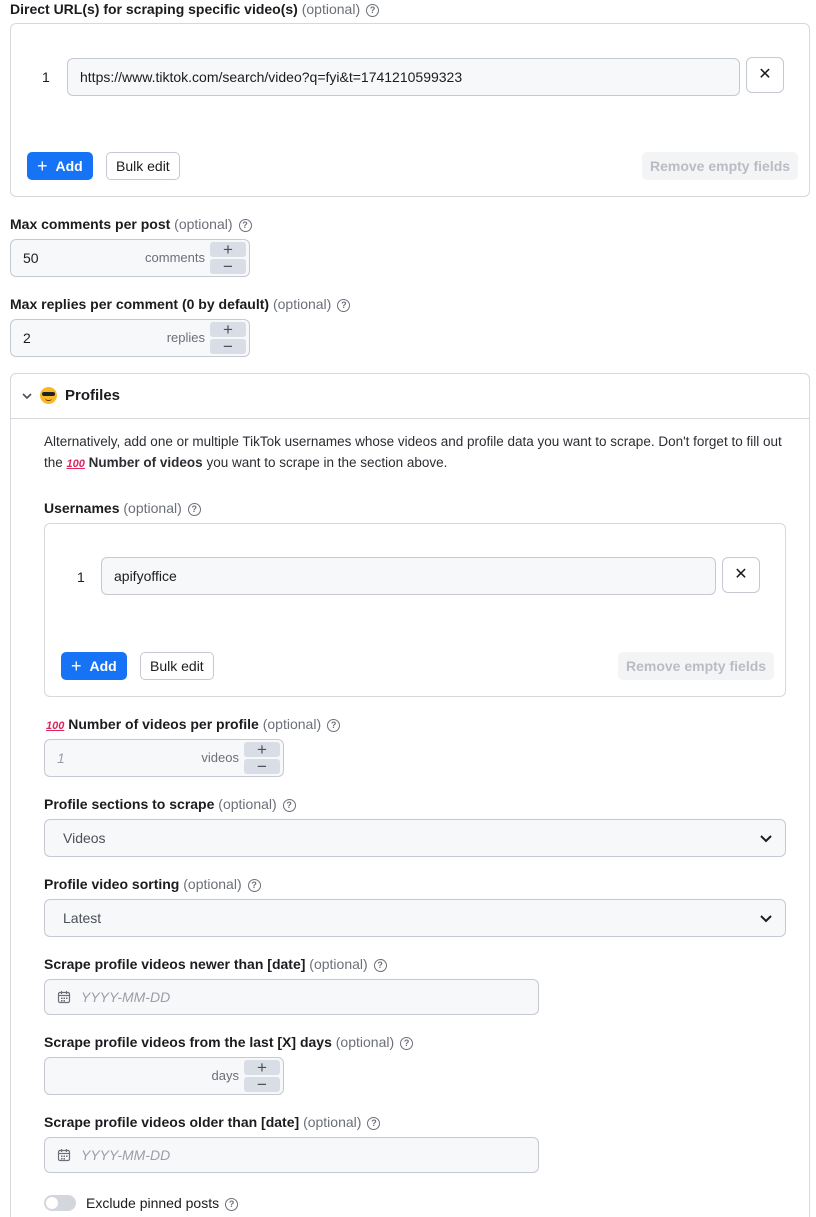 The width and height of the screenshot is (816, 1217). What do you see at coordinates (143, 166) in the screenshot?
I see `bulk-edit-urls-button: Bulk edit` at bounding box center [143, 166].